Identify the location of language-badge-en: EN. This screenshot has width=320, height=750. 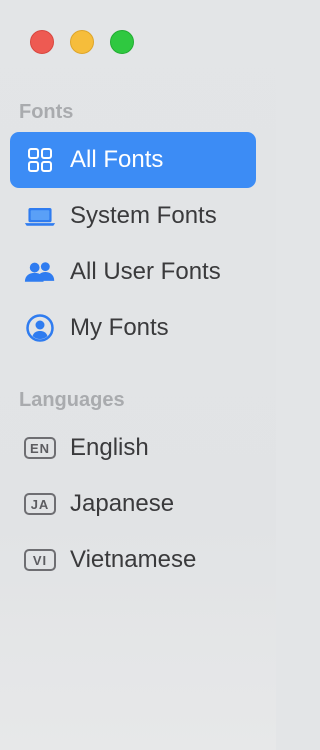
(40, 448).